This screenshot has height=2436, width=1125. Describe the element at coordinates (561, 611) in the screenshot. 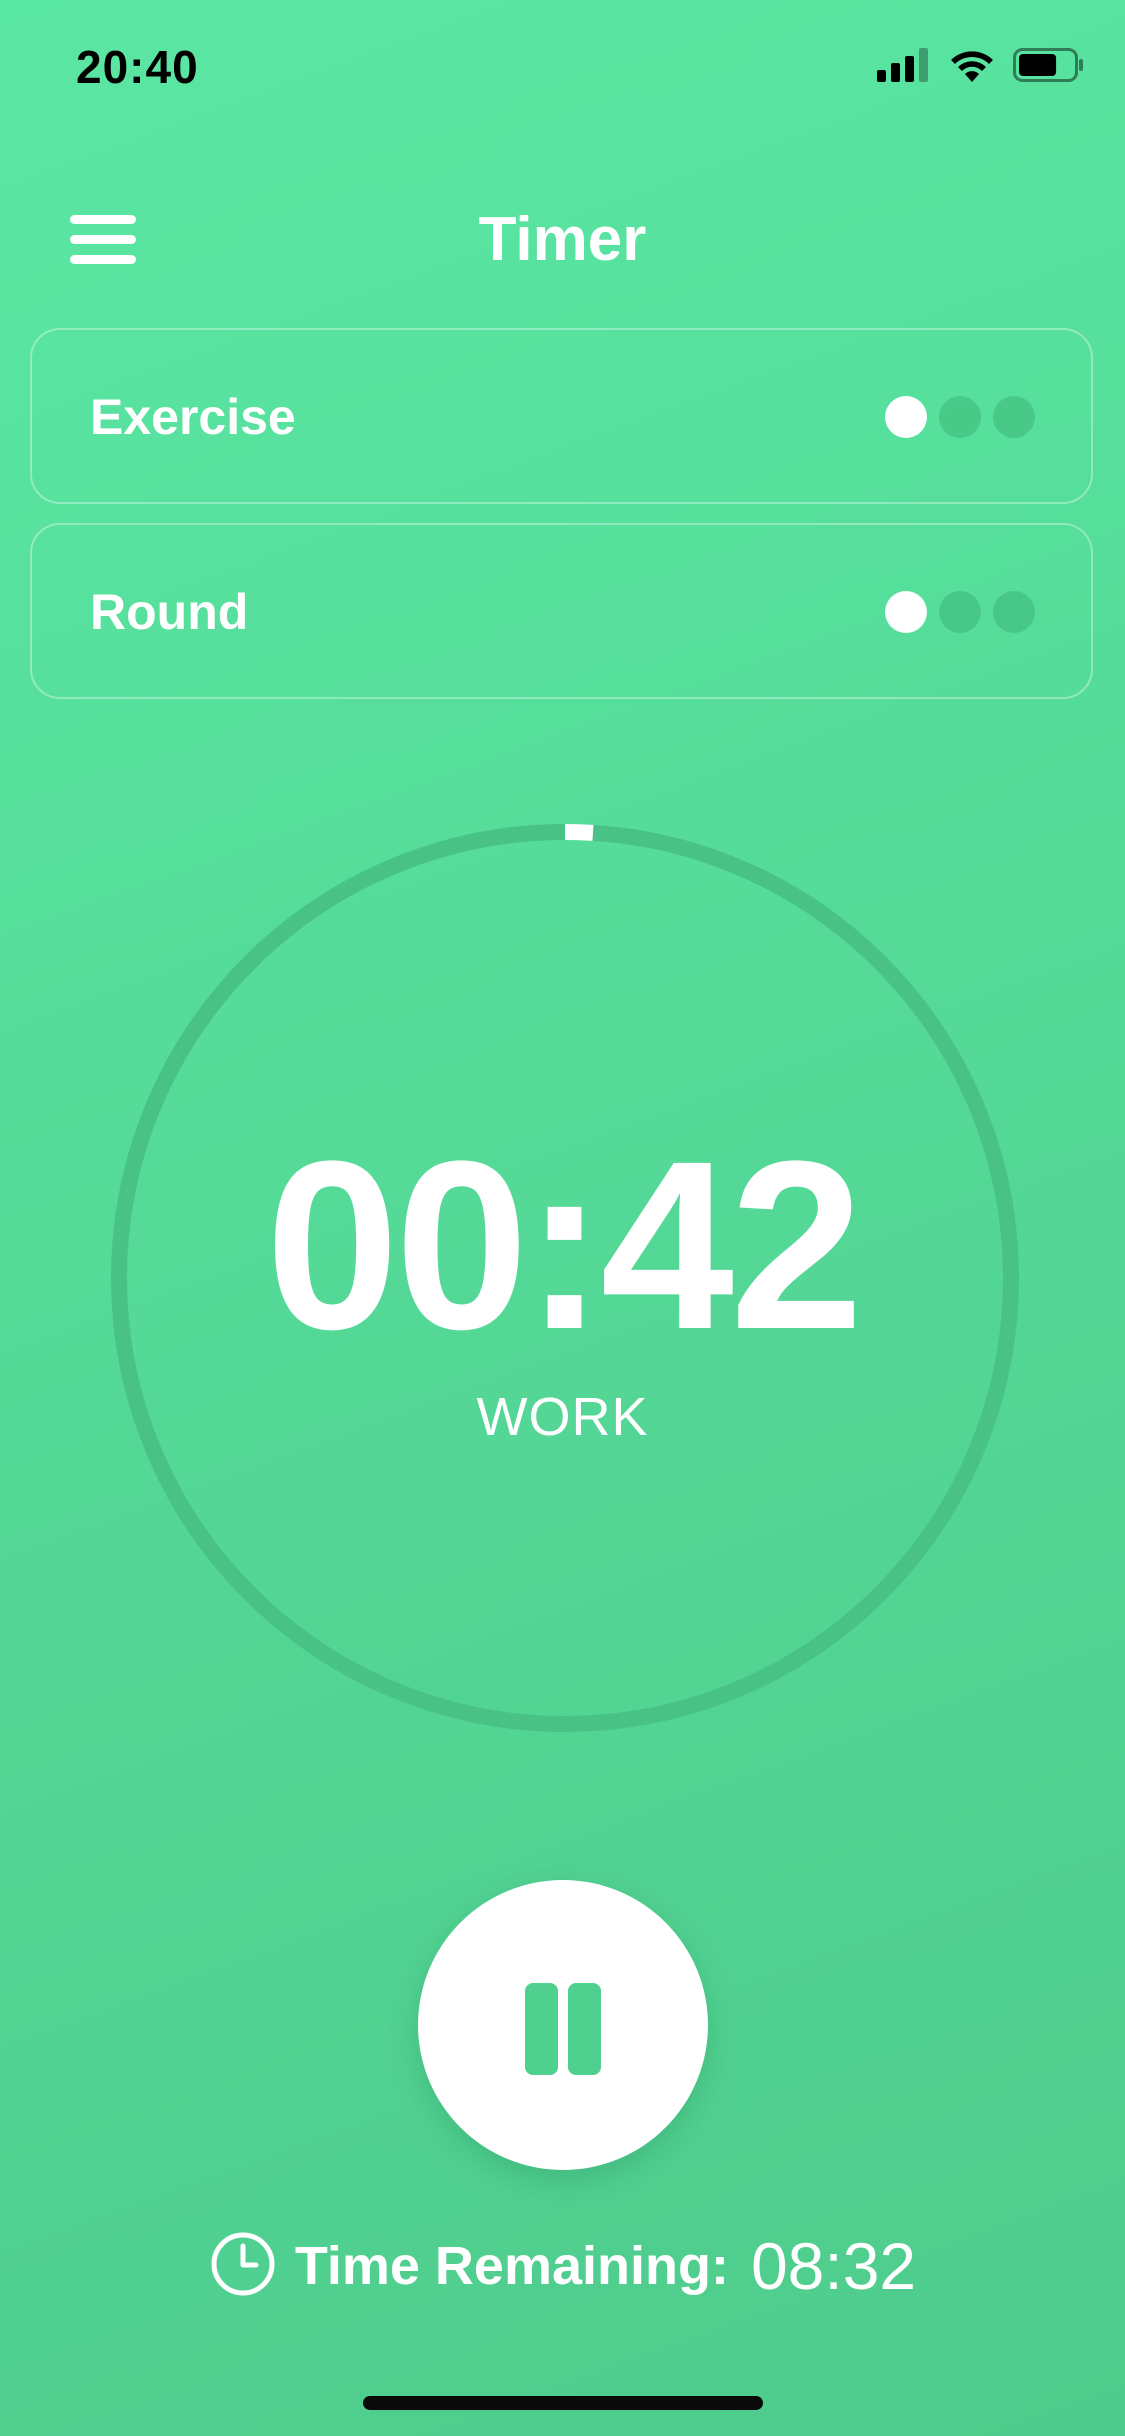

I see `round-progress-card: Round` at that location.